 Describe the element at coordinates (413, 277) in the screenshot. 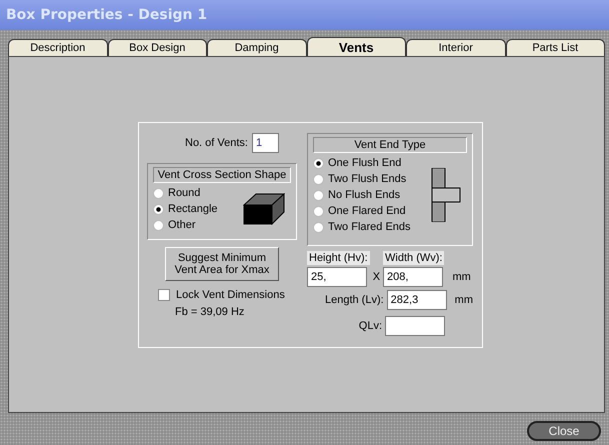

I see `width-field: 208,` at that location.